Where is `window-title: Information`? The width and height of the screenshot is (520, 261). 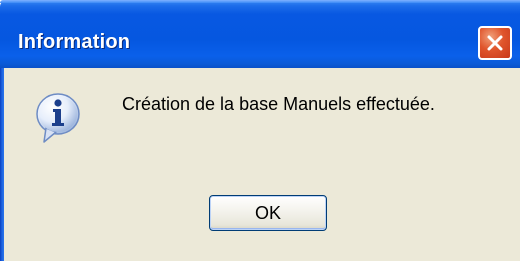
window-title: Information is located at coordinates (74, 42).